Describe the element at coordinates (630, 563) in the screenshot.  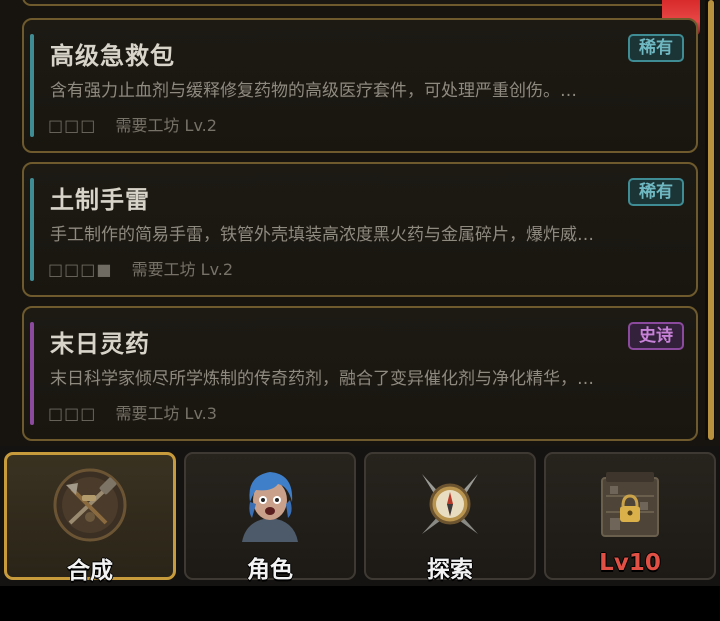
I see `tab-label: Lv10` at that location.